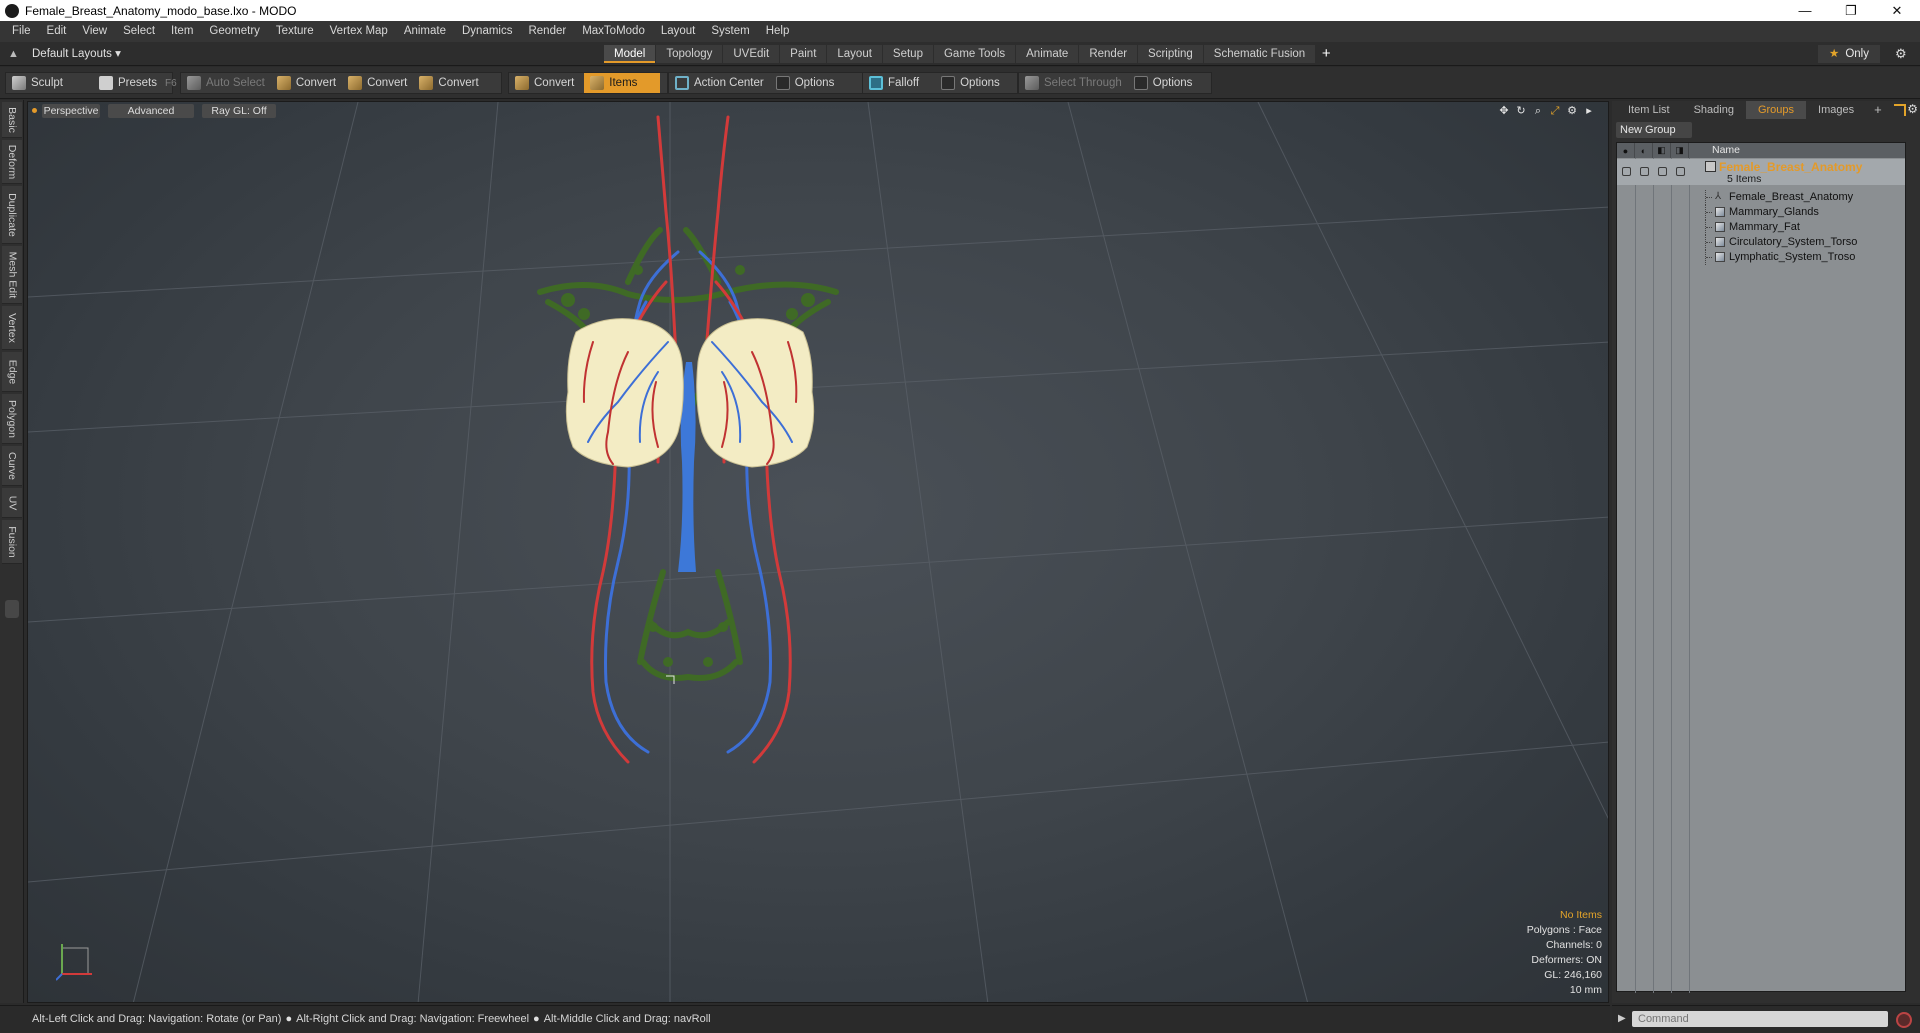 This screenshot has height=1033, width=1920. I want to click on tab-item-list: Item List, so click(1649, 110).